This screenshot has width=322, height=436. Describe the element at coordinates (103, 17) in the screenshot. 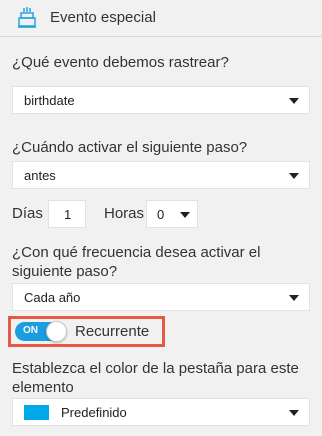

I see `section-title: Evento especial` at that location.